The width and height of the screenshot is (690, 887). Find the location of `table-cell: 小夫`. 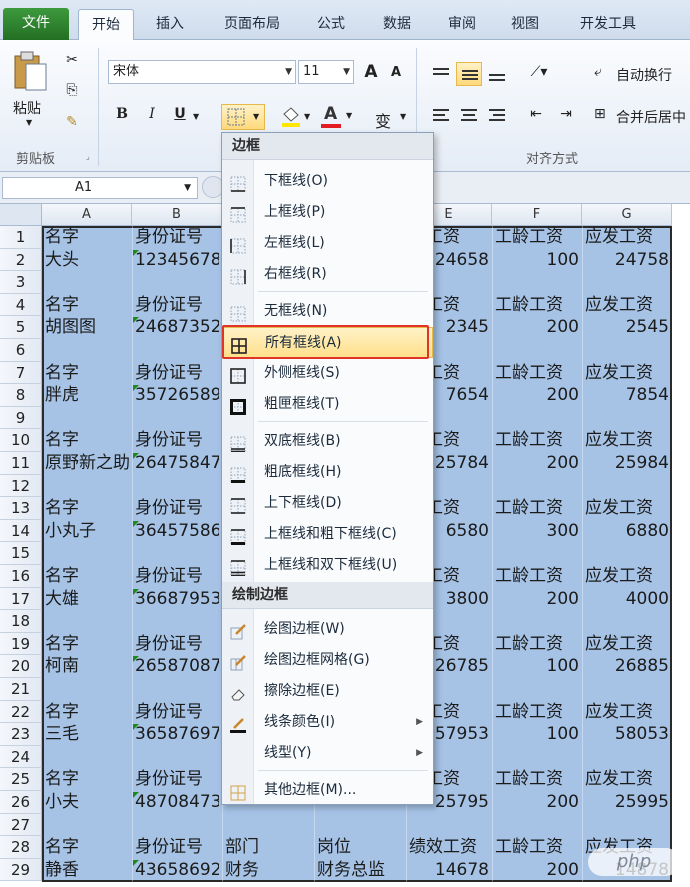

table-cell: 小夫 is located at coordinates (87, 802).